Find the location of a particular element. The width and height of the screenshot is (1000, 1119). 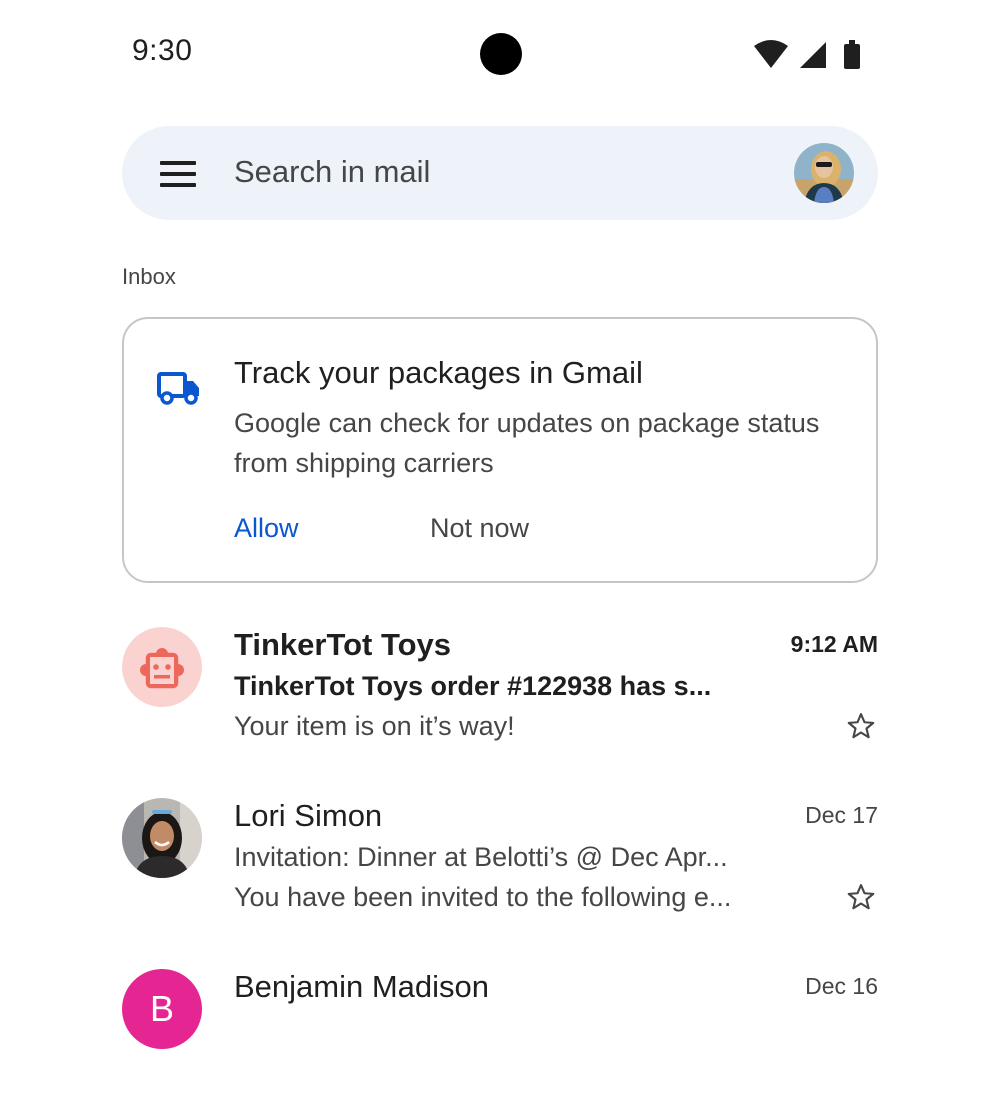

email-date: Dec 16 is located at coordinates (841, 986).